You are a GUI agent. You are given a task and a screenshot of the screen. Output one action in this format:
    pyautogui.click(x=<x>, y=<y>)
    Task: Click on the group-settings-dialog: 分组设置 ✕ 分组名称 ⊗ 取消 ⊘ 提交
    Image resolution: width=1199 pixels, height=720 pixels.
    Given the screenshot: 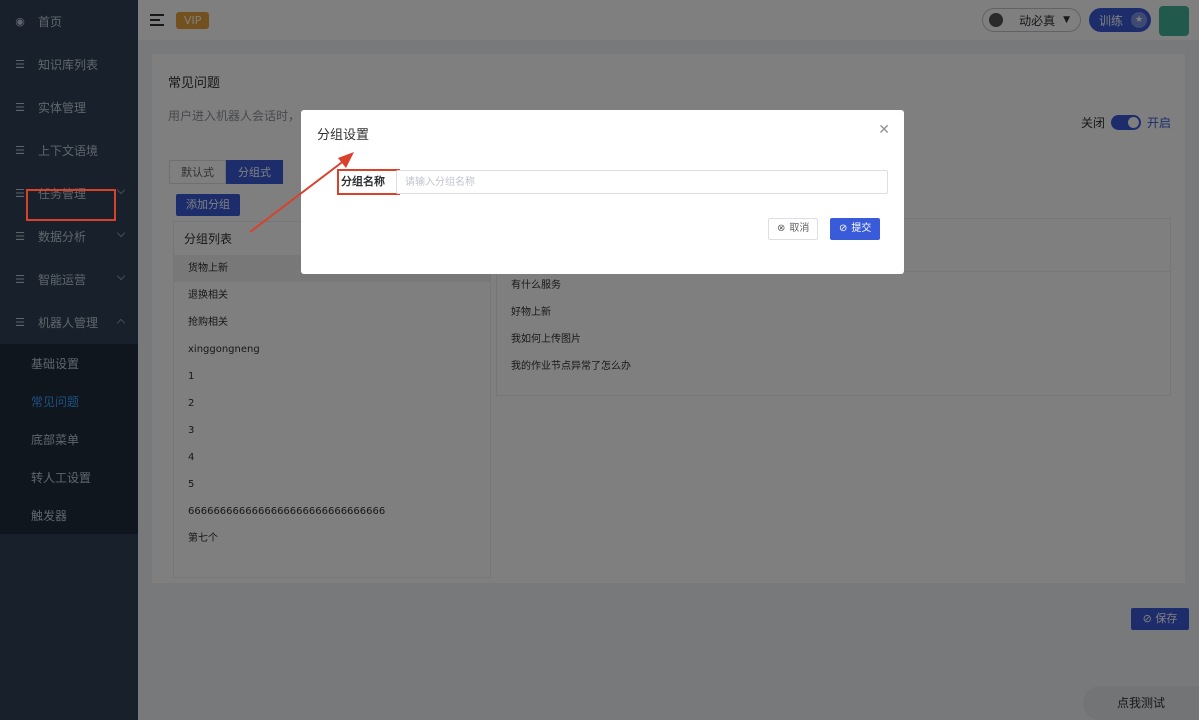 What is the action you would take?
    pyautogui.click(x=602, y=192)
    